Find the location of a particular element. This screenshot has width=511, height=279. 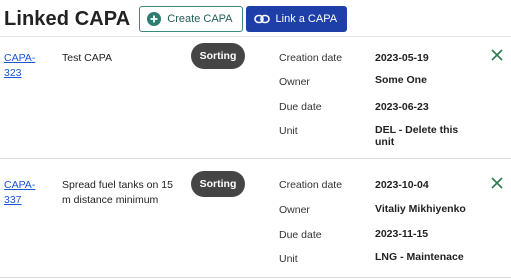

page-title: Linked CAPA is located at coordinates (67, 18).